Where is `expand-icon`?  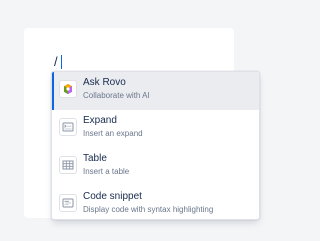 expand-icon is located at coordinates (68, 127).